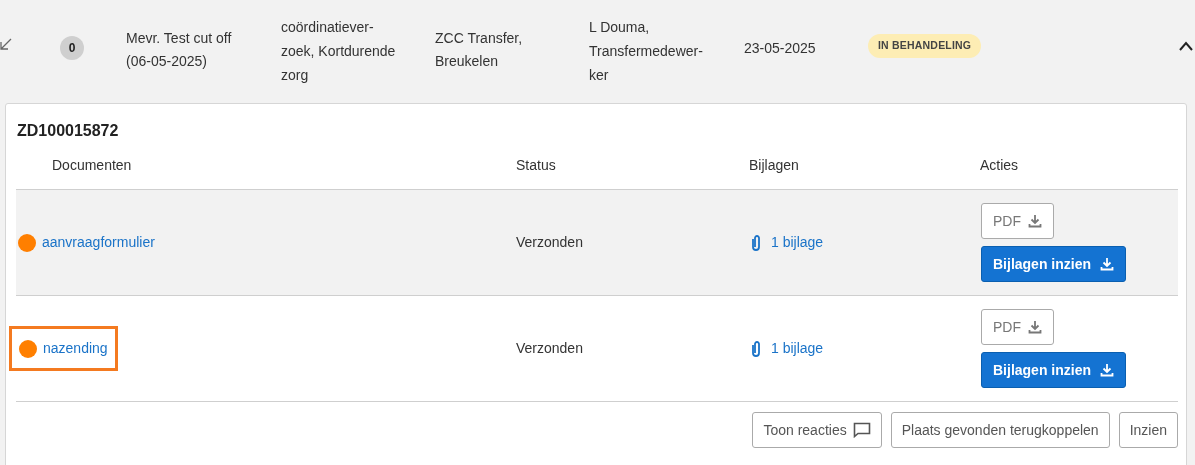 The image size is (1195, 465). What do you see at coordinates (925, 46) in the screenshot?
I see `status-badge: IN BEHANDELING` at bounding box center [925, 46].